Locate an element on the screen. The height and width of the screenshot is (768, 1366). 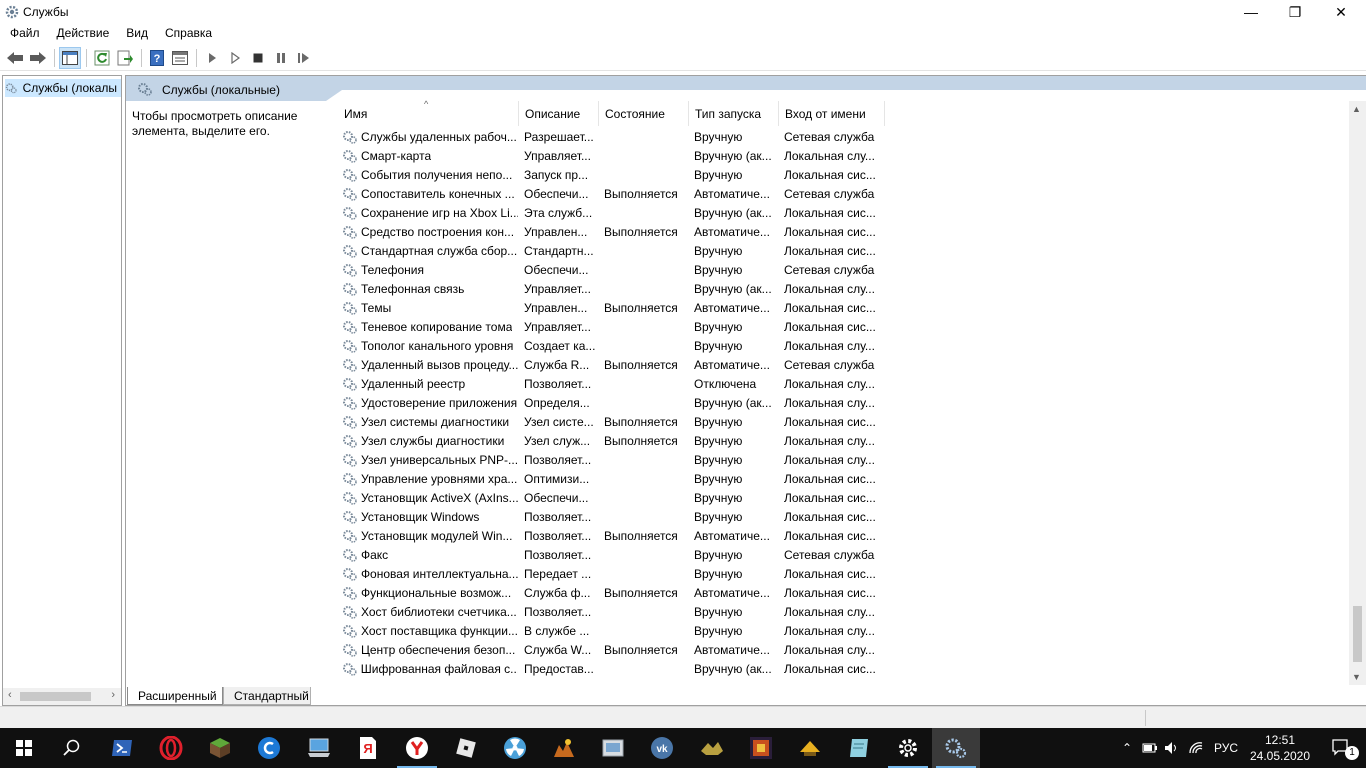
menu-file: Файл is located at coordinates (23, 34).